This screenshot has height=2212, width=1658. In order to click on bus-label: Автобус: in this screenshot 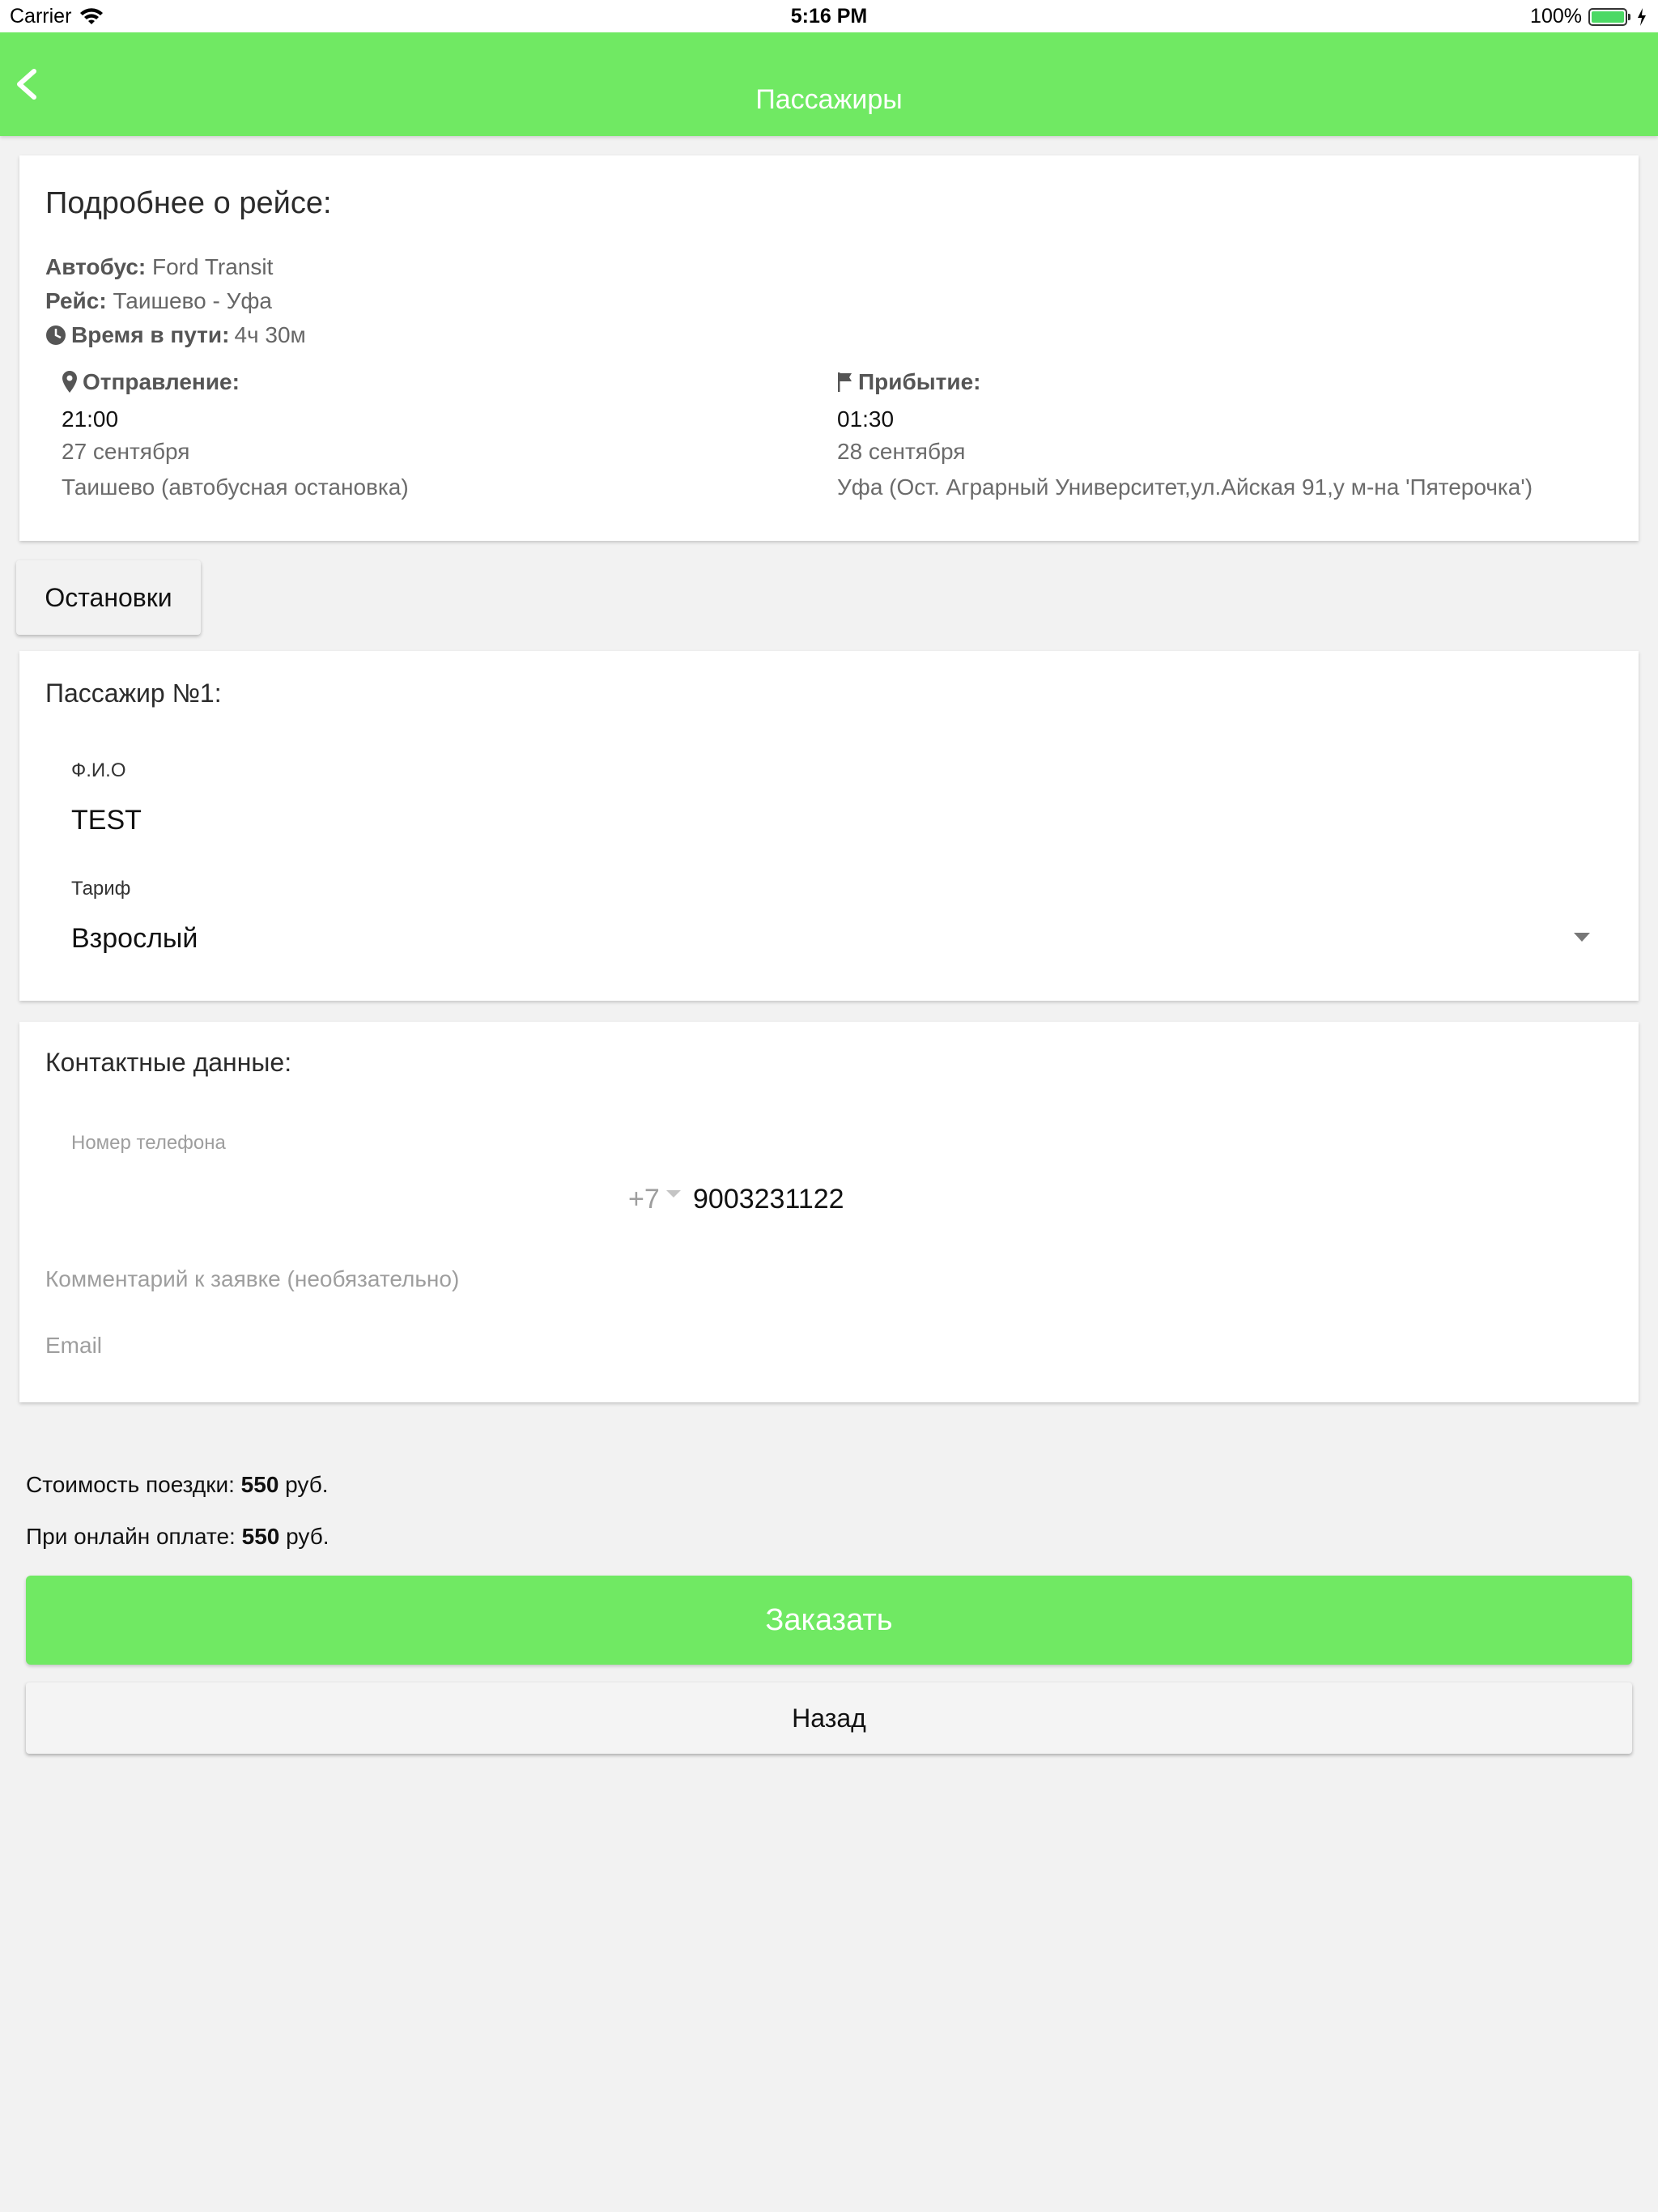, I will do `click(96, 266)`.